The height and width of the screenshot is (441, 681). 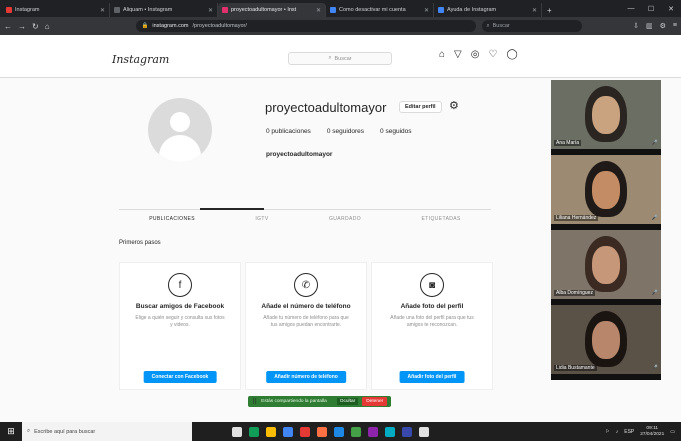 What do you see at coordinates (254, 402) in the screenshot?
I see `share-handle-icon: ⠿` at bounding box center [254, 402].